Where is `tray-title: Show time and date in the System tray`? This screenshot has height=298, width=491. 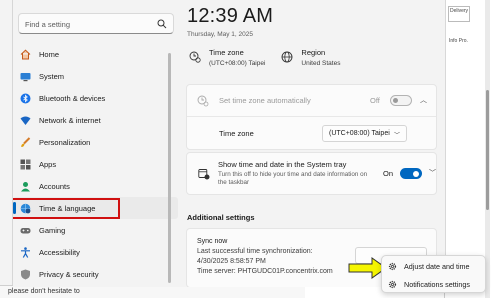 tray-title: Show time and date in the System tray is located at coordinates (282, 164).